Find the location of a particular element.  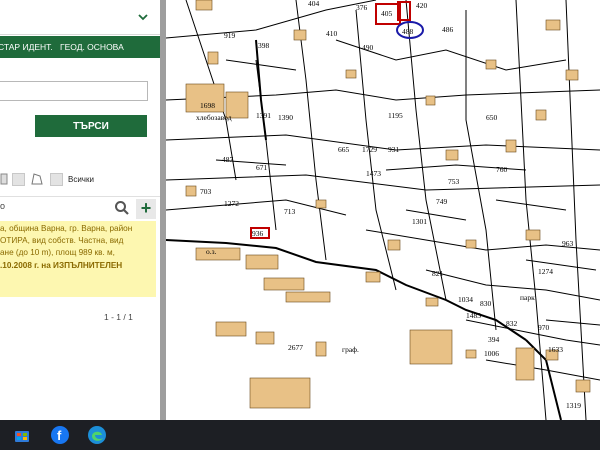

facebook-icon: f is located at coordinates (60, 435).